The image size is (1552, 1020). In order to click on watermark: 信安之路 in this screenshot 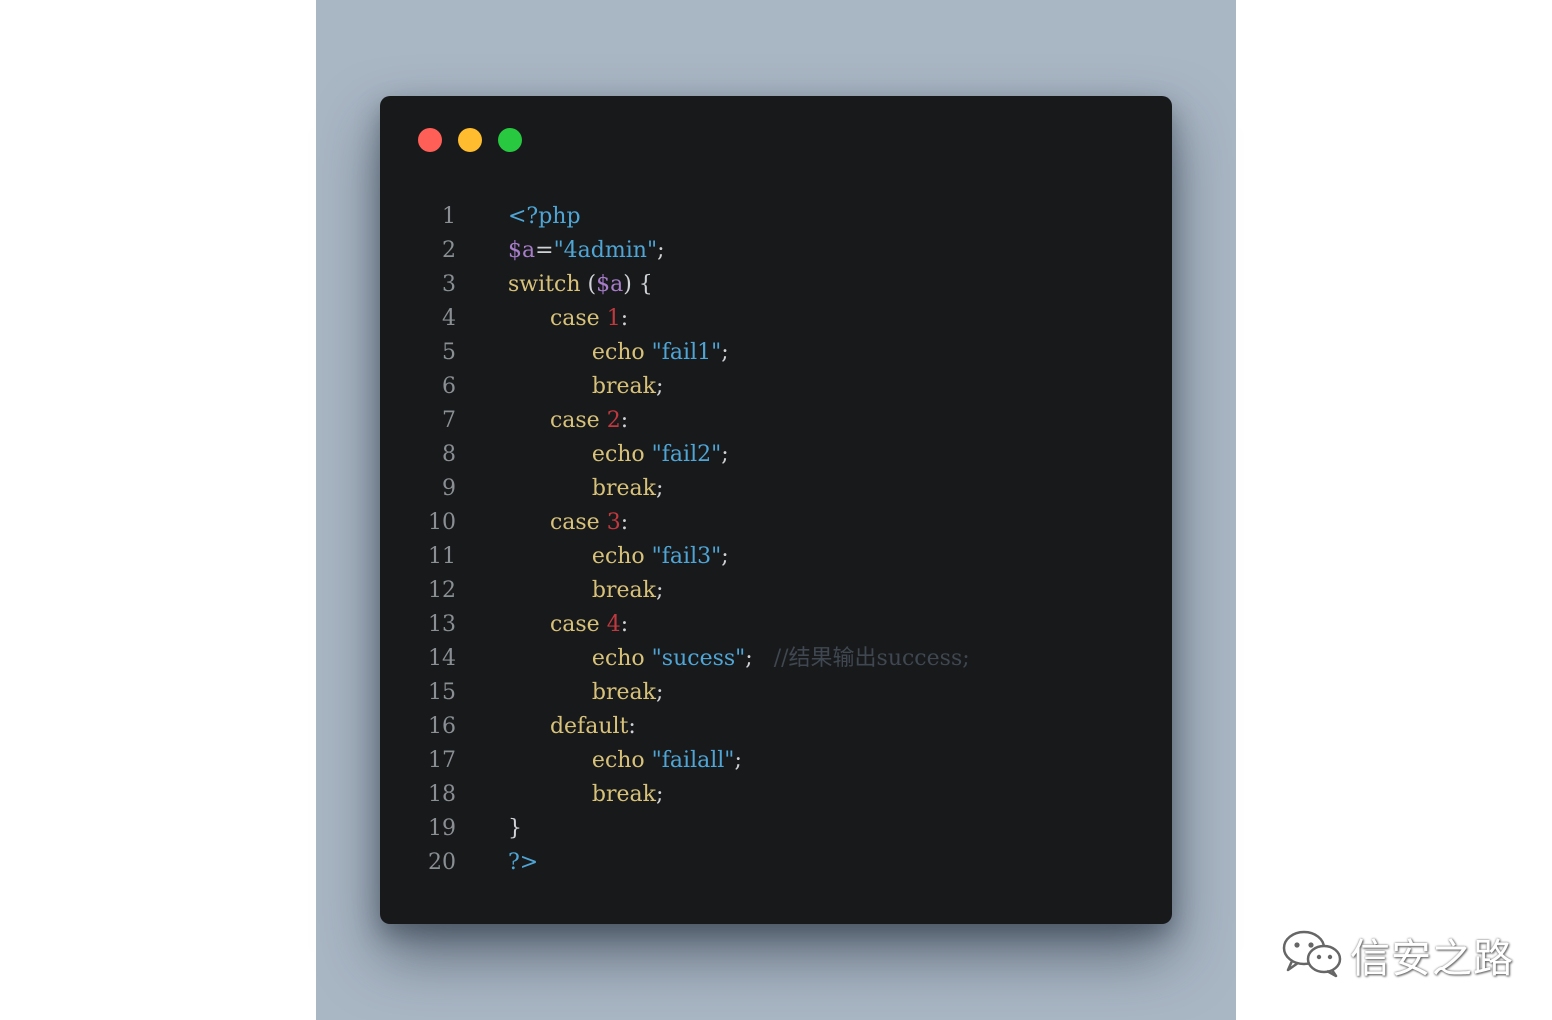, I will do `click(1397, 955)`.